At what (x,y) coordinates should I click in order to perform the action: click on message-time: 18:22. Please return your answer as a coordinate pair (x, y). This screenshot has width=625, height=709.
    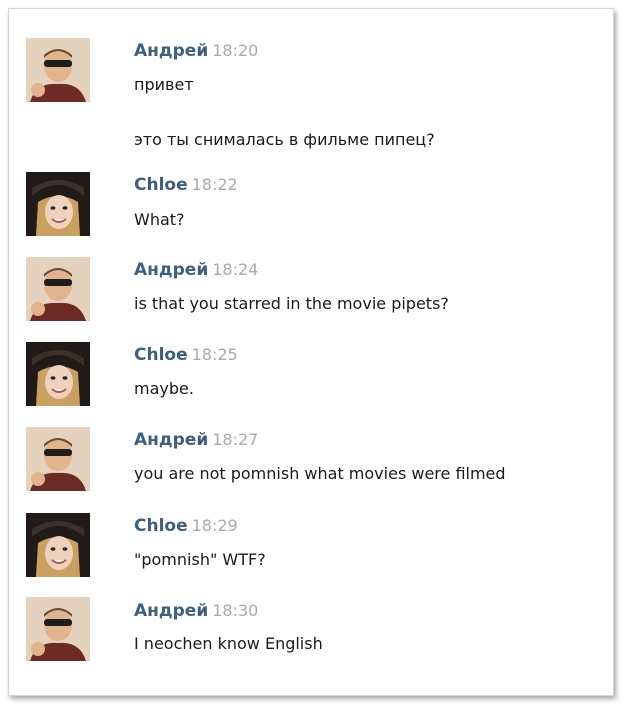
    Looking at the image, I should click on (214, 184).